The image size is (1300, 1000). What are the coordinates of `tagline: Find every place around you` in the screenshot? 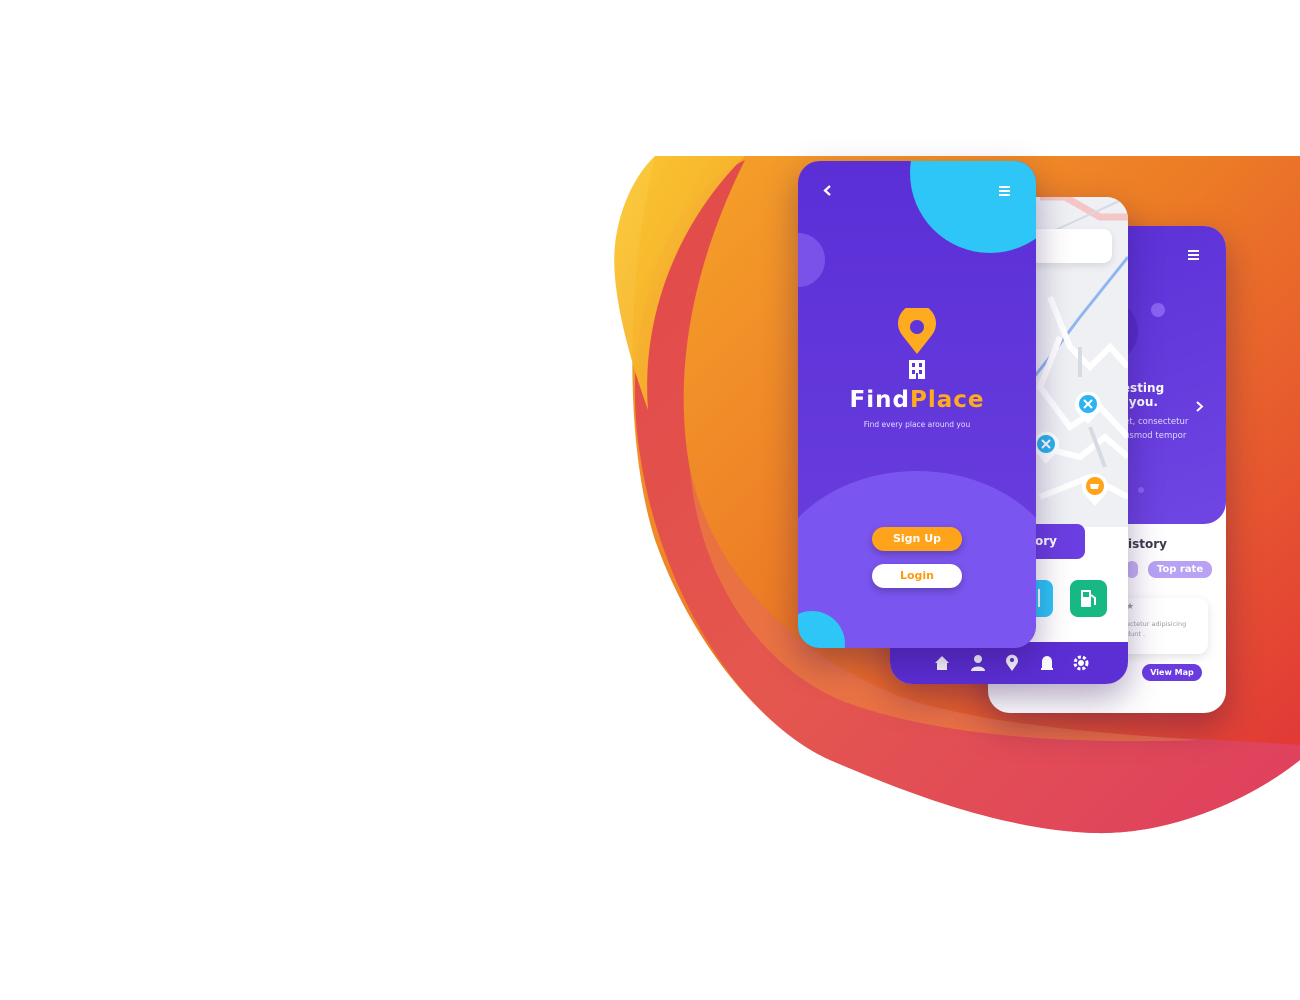 It's located at (917, 424).